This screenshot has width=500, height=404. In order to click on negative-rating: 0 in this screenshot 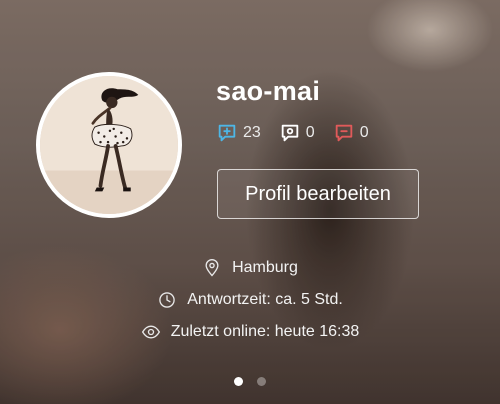, I will do `click(351, 133)`.